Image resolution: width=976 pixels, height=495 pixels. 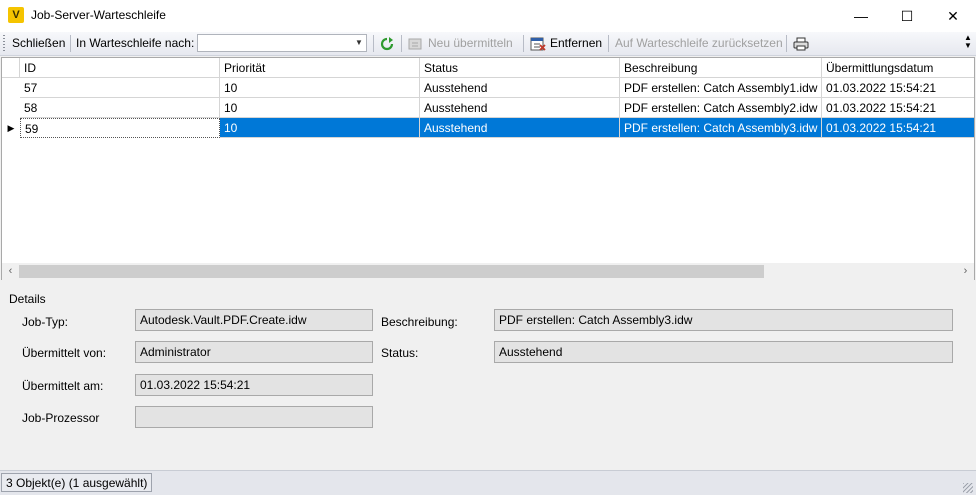 What do you see at coordinates (968, 488) in the screenshot?
I see `resize-grip-icon` at bounding box center [968, 488].